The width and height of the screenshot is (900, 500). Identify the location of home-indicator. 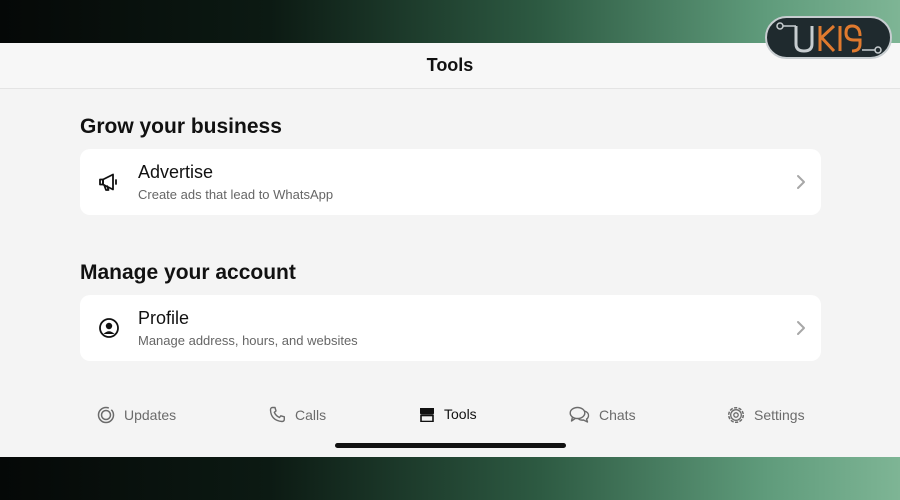
(450, 445).